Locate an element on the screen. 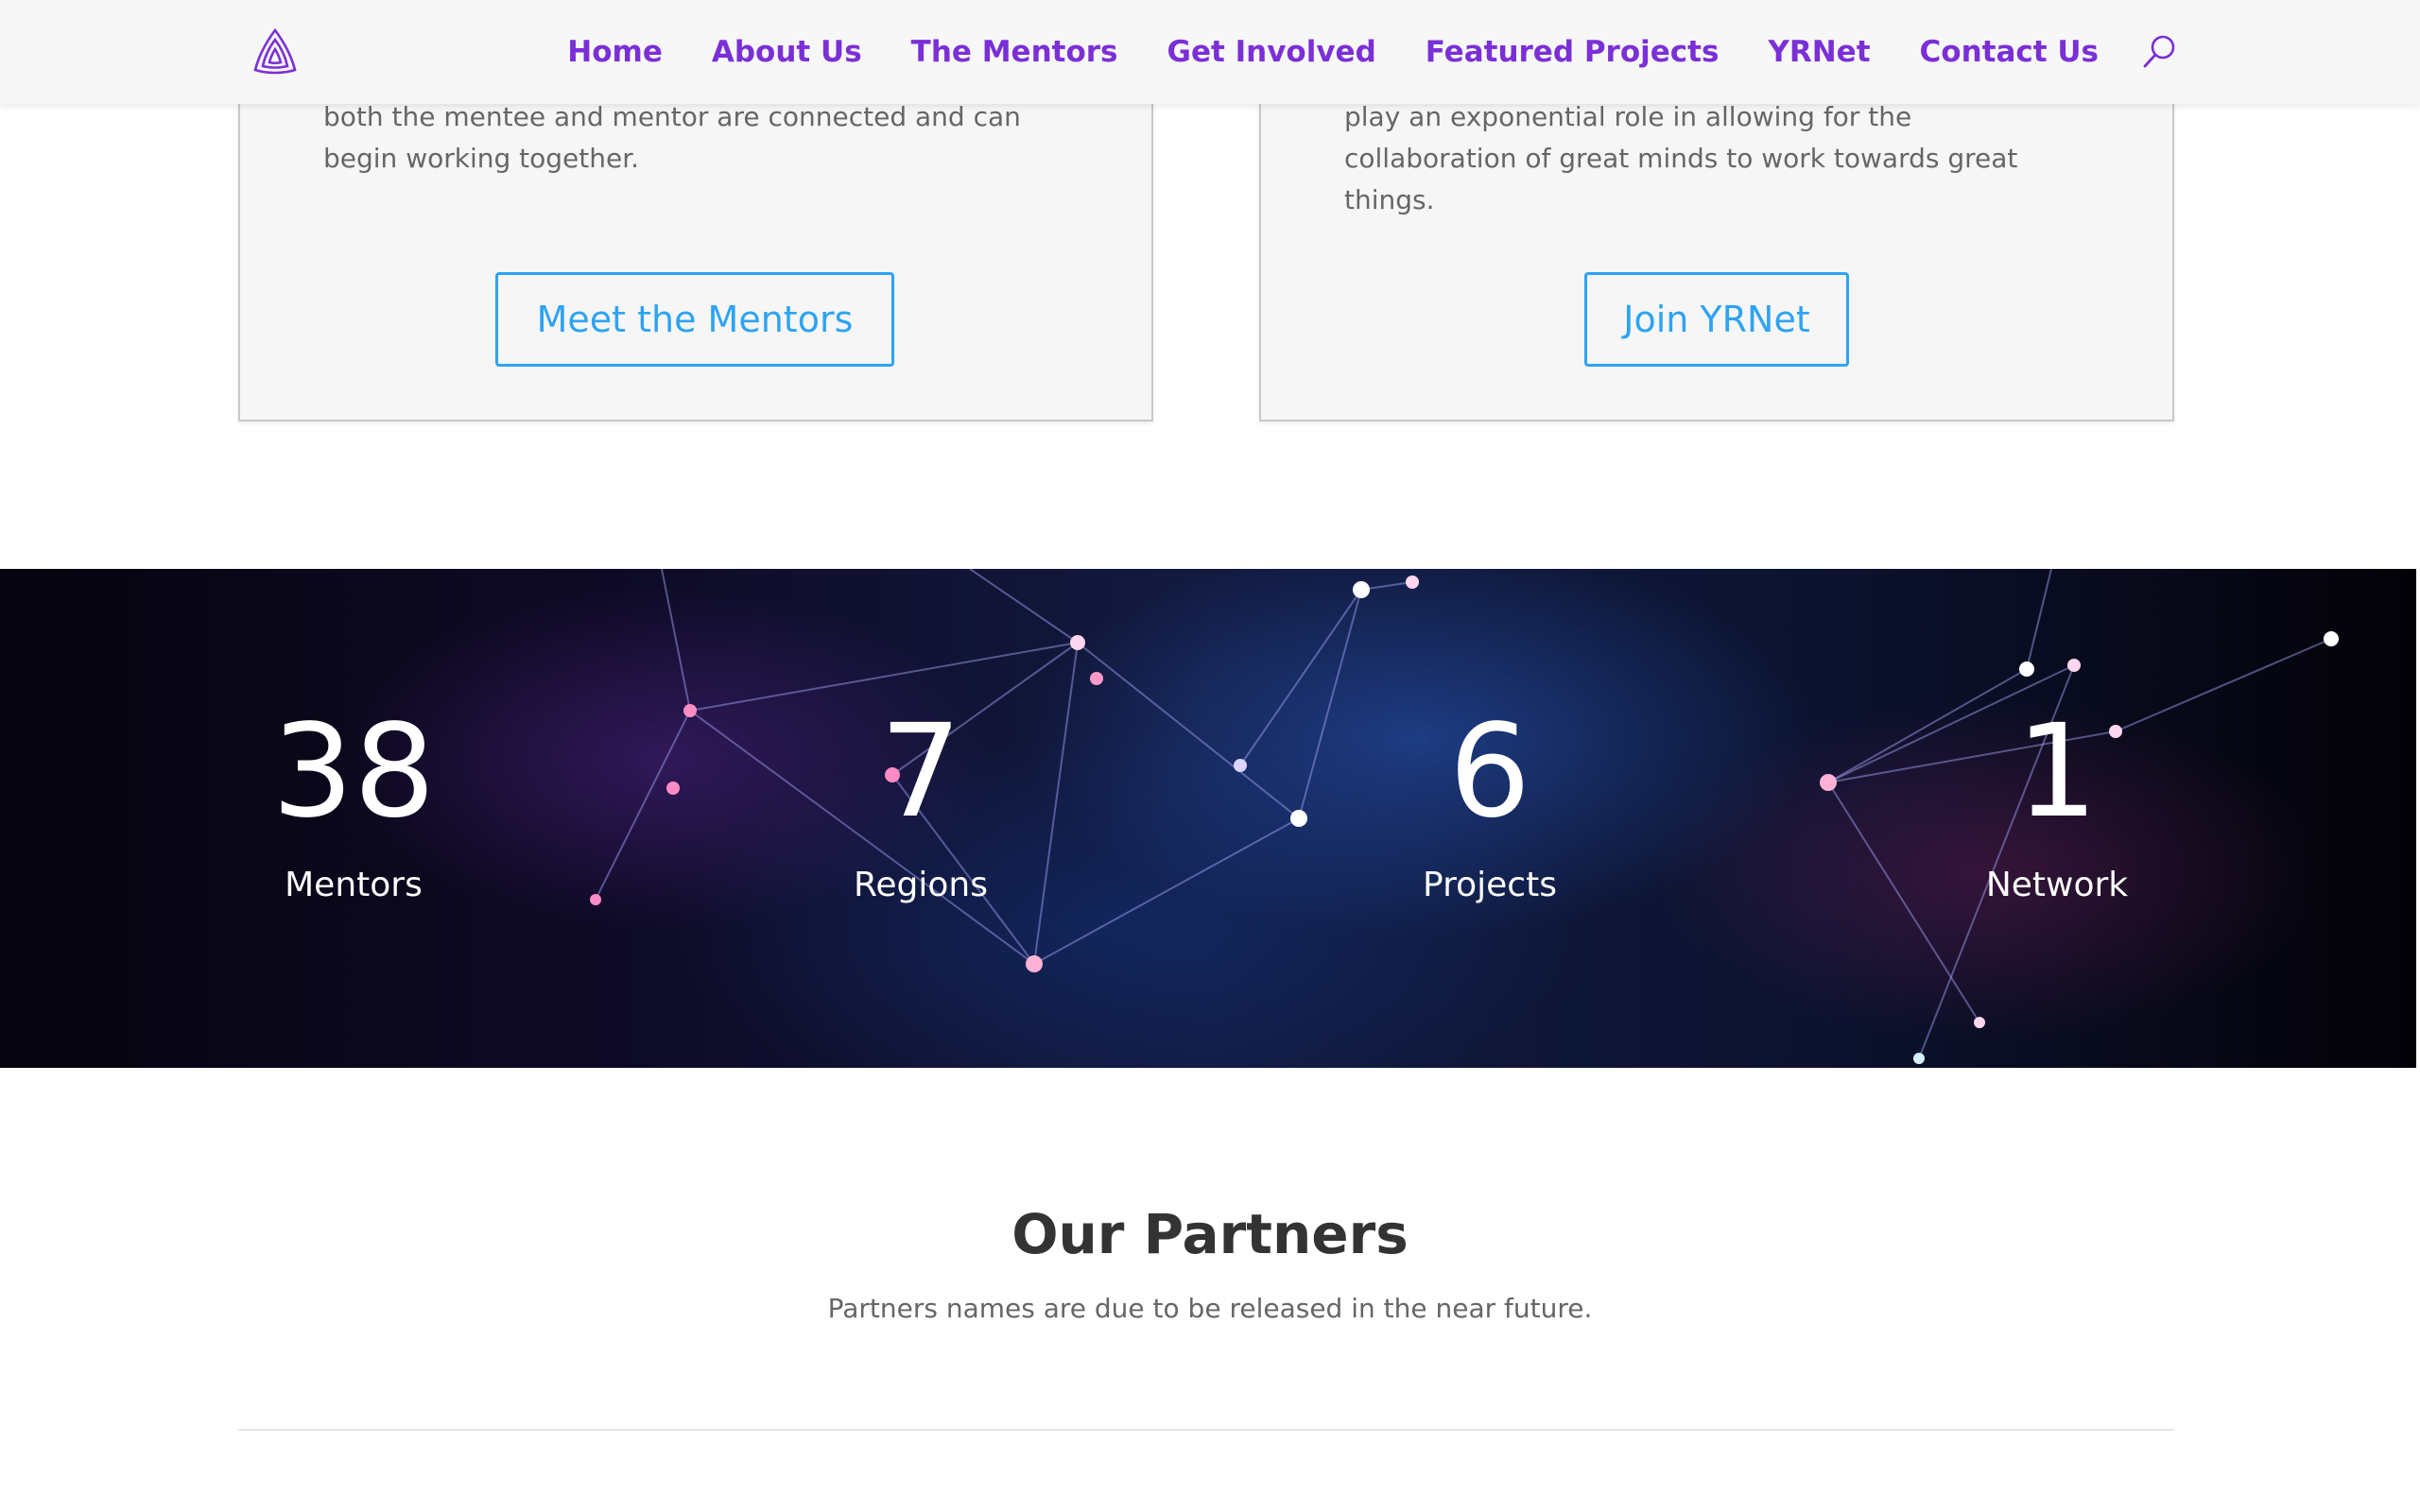 The width and height of the screenshot is (2420, 1512). nav-about-us: About Us is located at coordinates (787, 52).